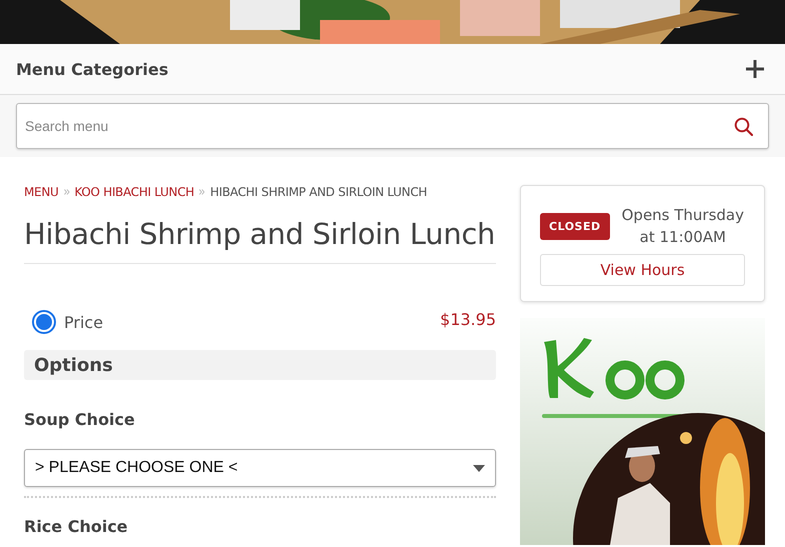  Describe the element at coordinates (319, 192) in the screenshot. I see `breadcrumb-current: HIBACHI SHRIMP AND SIRLOIN LUNCH` at that location.